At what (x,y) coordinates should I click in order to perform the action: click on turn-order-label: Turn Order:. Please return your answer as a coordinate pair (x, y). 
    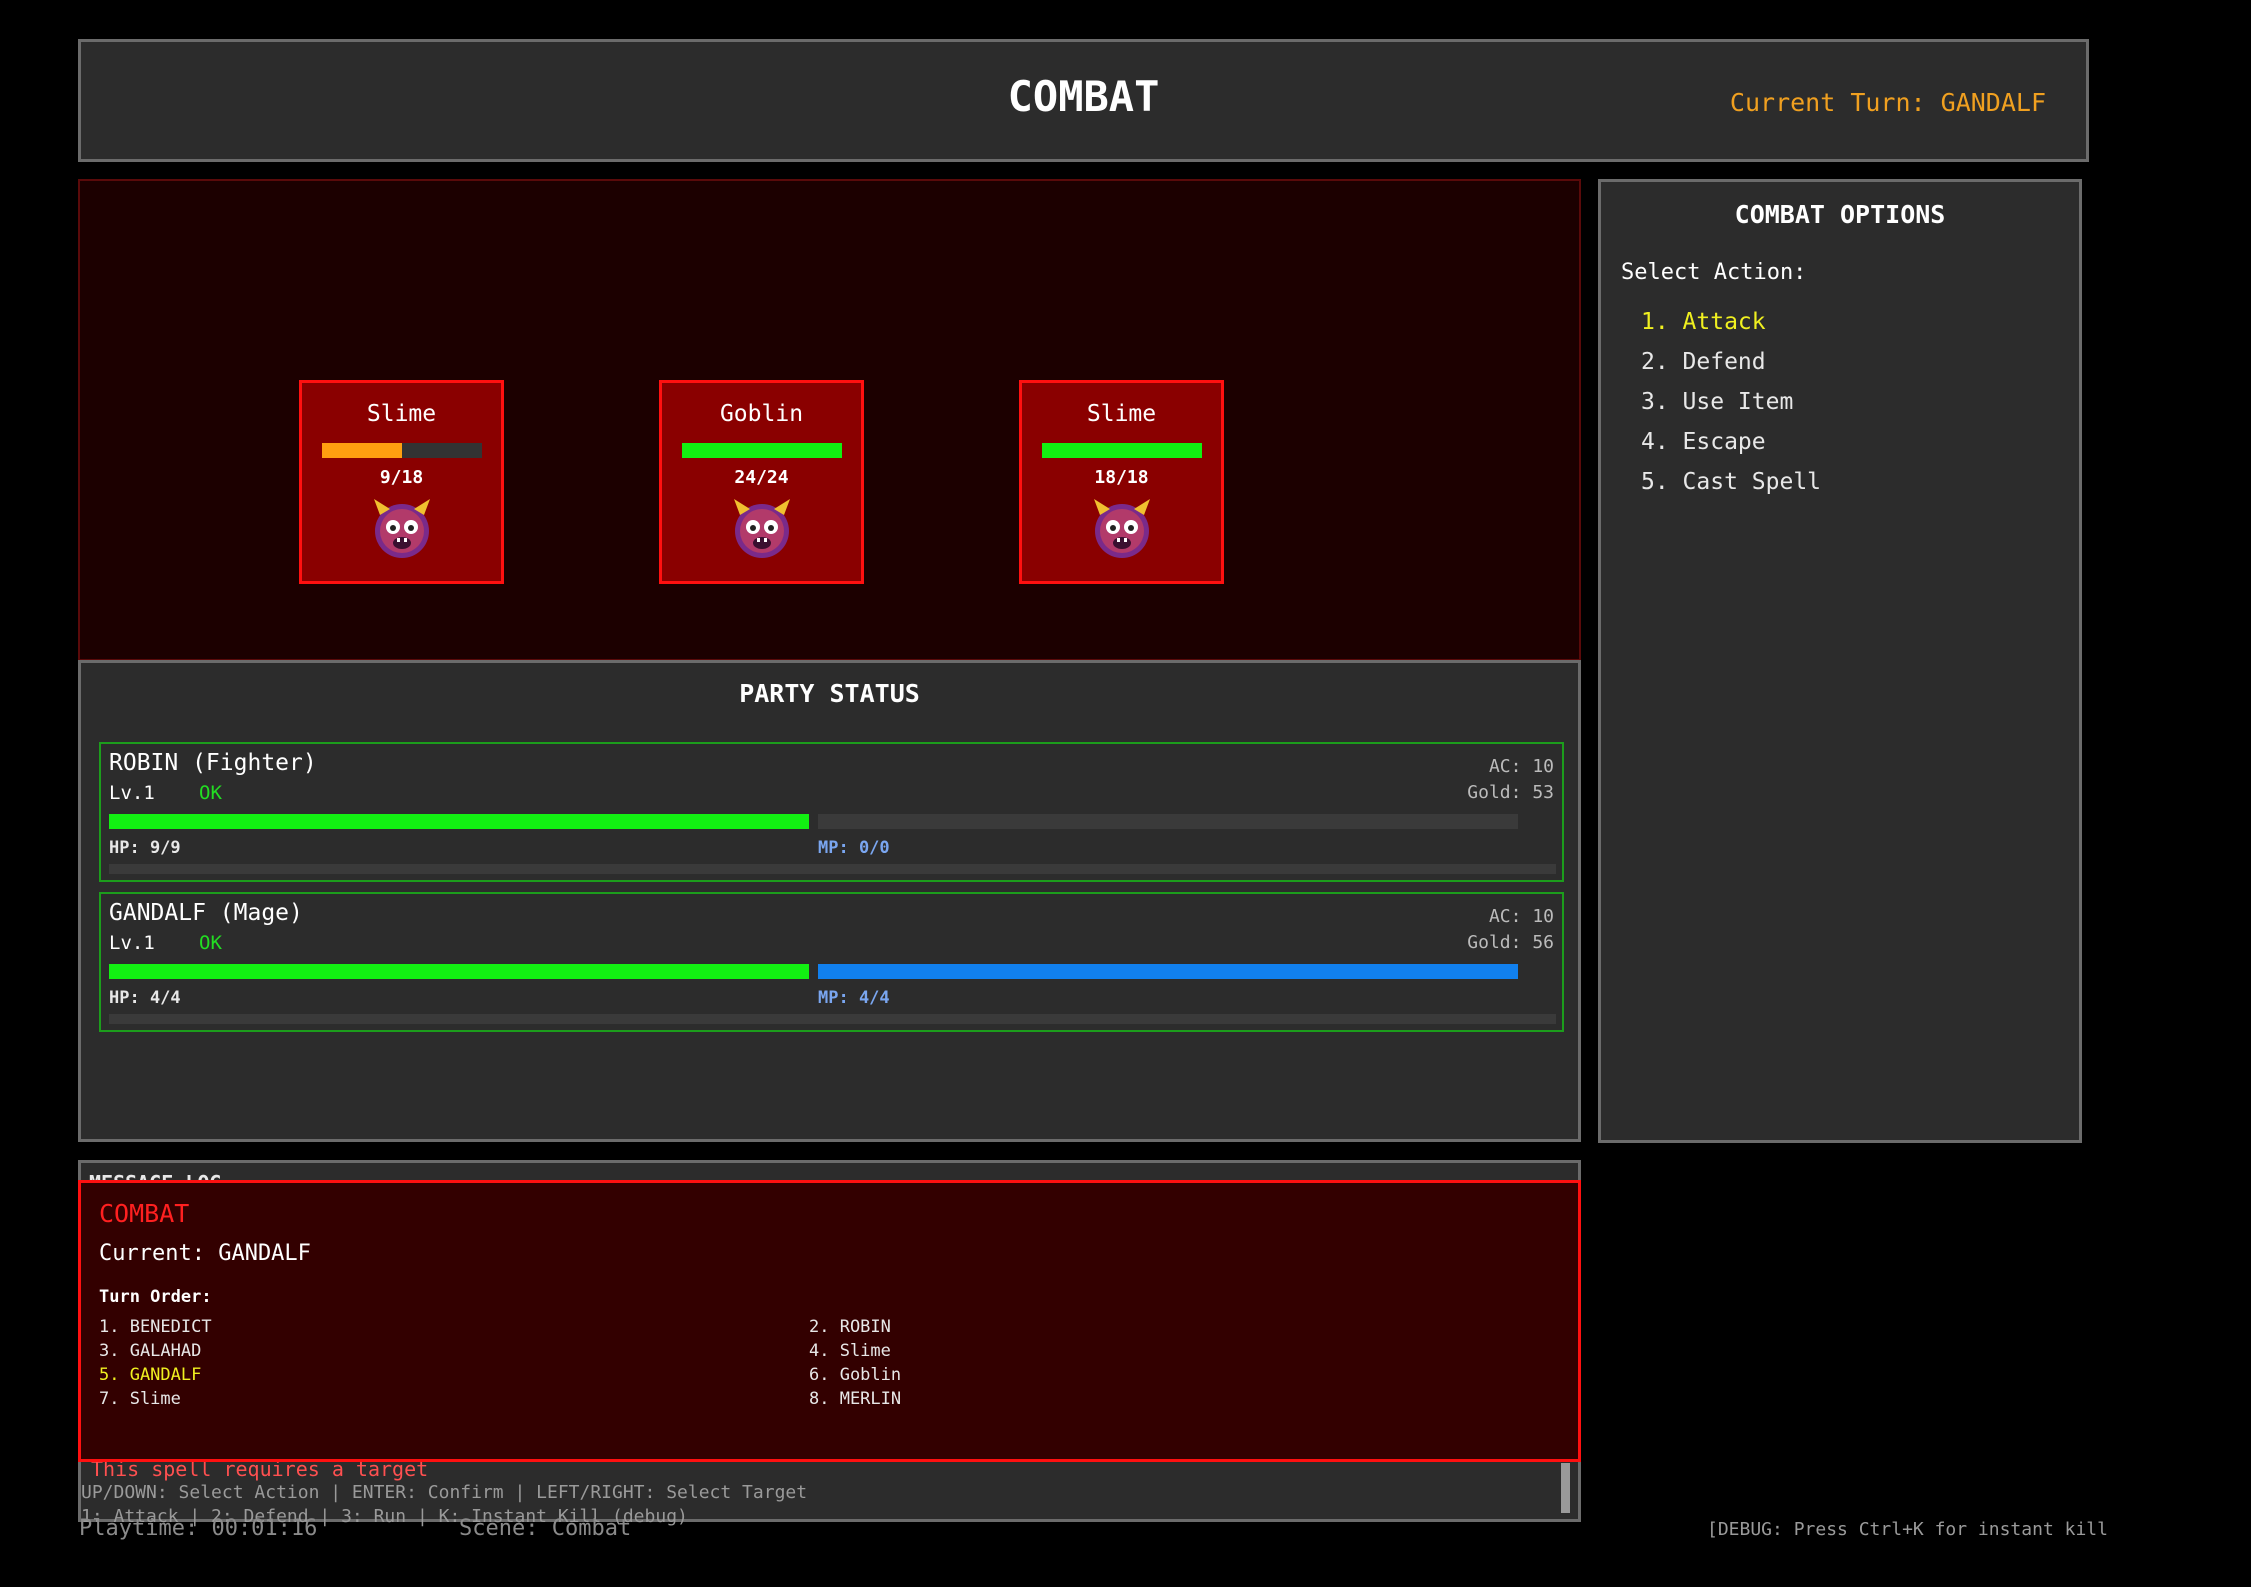
    Looking at the image, I should click on (155, 1297).